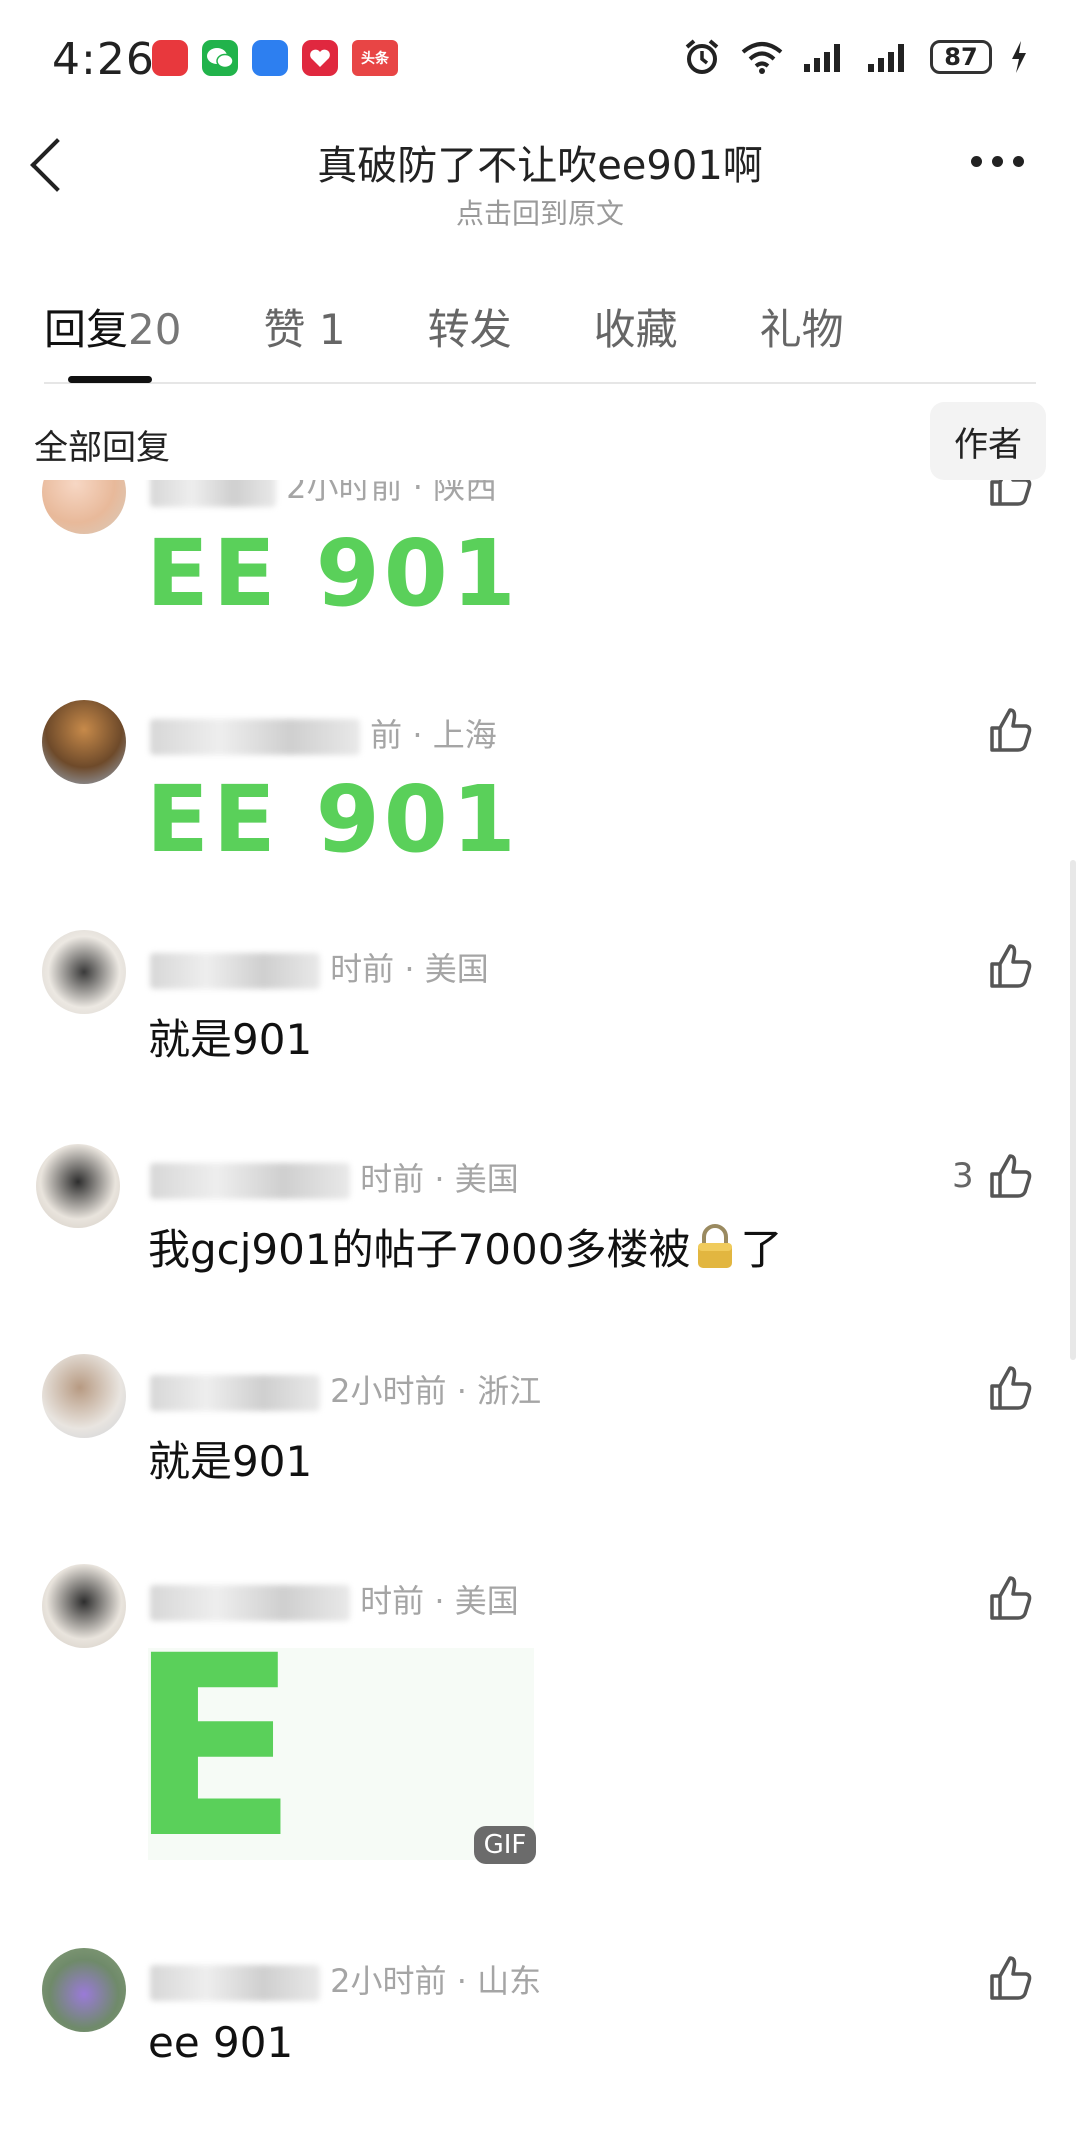 This screenshot has height=2129, width=1080. I want to click on comment-item: 2小时前 · 山东 ee 901, so click(540, 2010).